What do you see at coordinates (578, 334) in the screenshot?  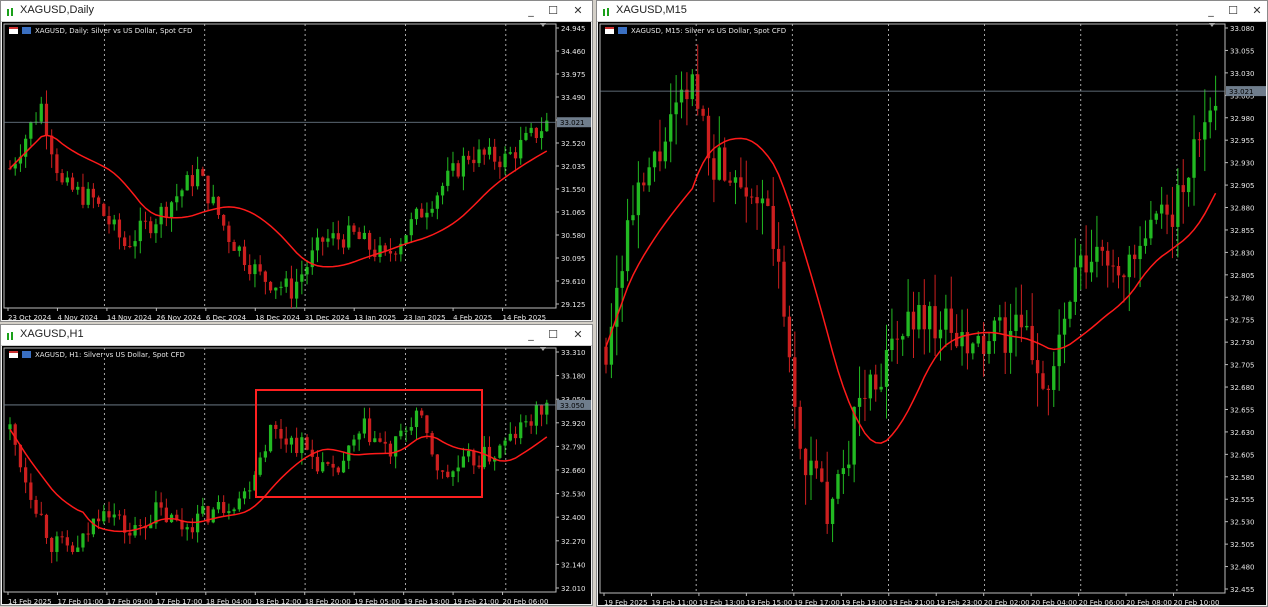 I see `h1-close-button: ✕` at bounding box center [578, 334].